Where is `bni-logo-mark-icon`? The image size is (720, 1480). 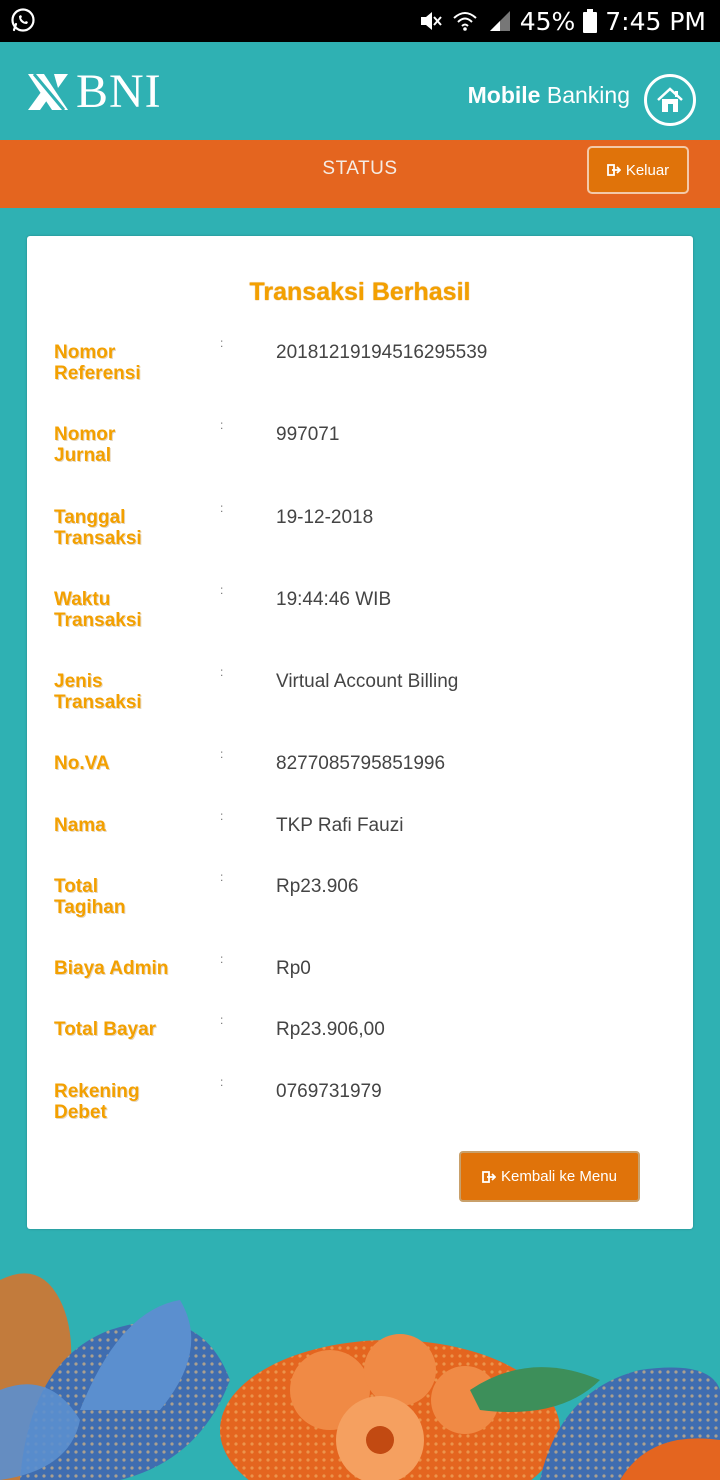
bni-logo-mark-icon is located at coordinates (48, 92).